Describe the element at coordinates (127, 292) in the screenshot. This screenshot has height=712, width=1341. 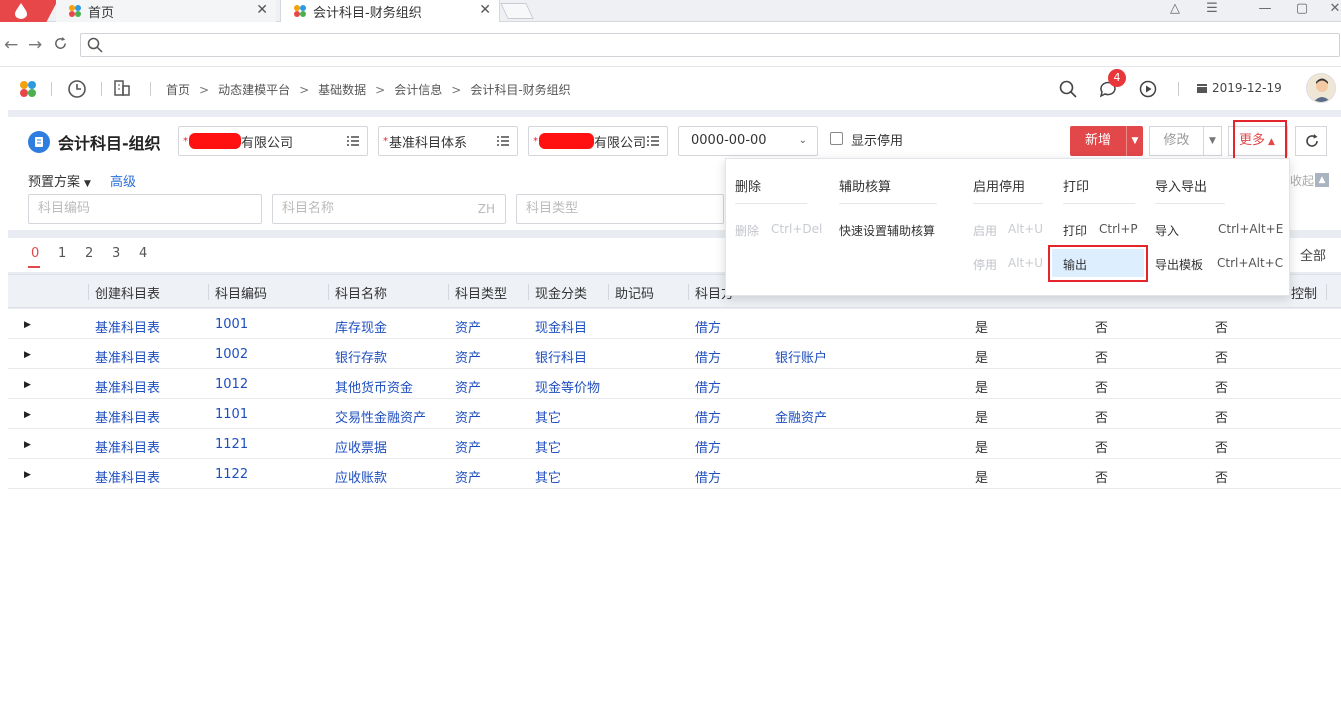
I see `column-header: 创建科目表` at that location.